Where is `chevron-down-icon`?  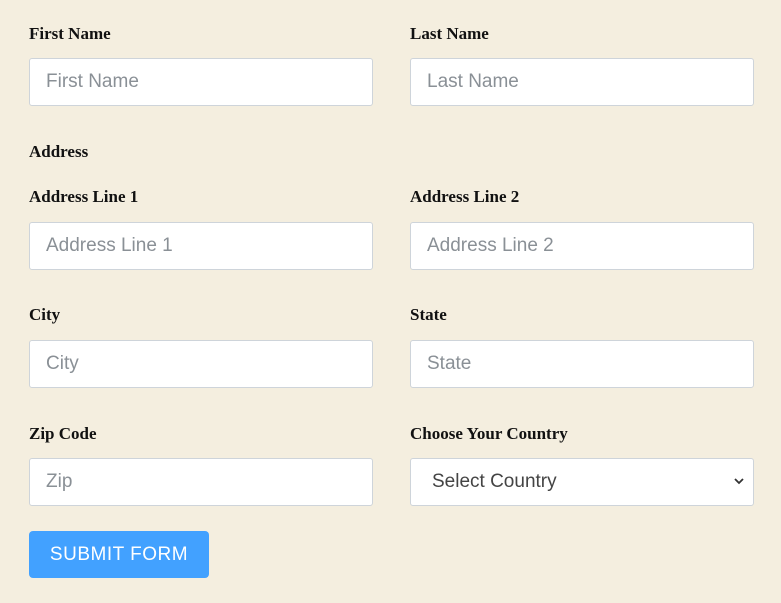 chevron-down-icon is located at coordinates (739, 482).